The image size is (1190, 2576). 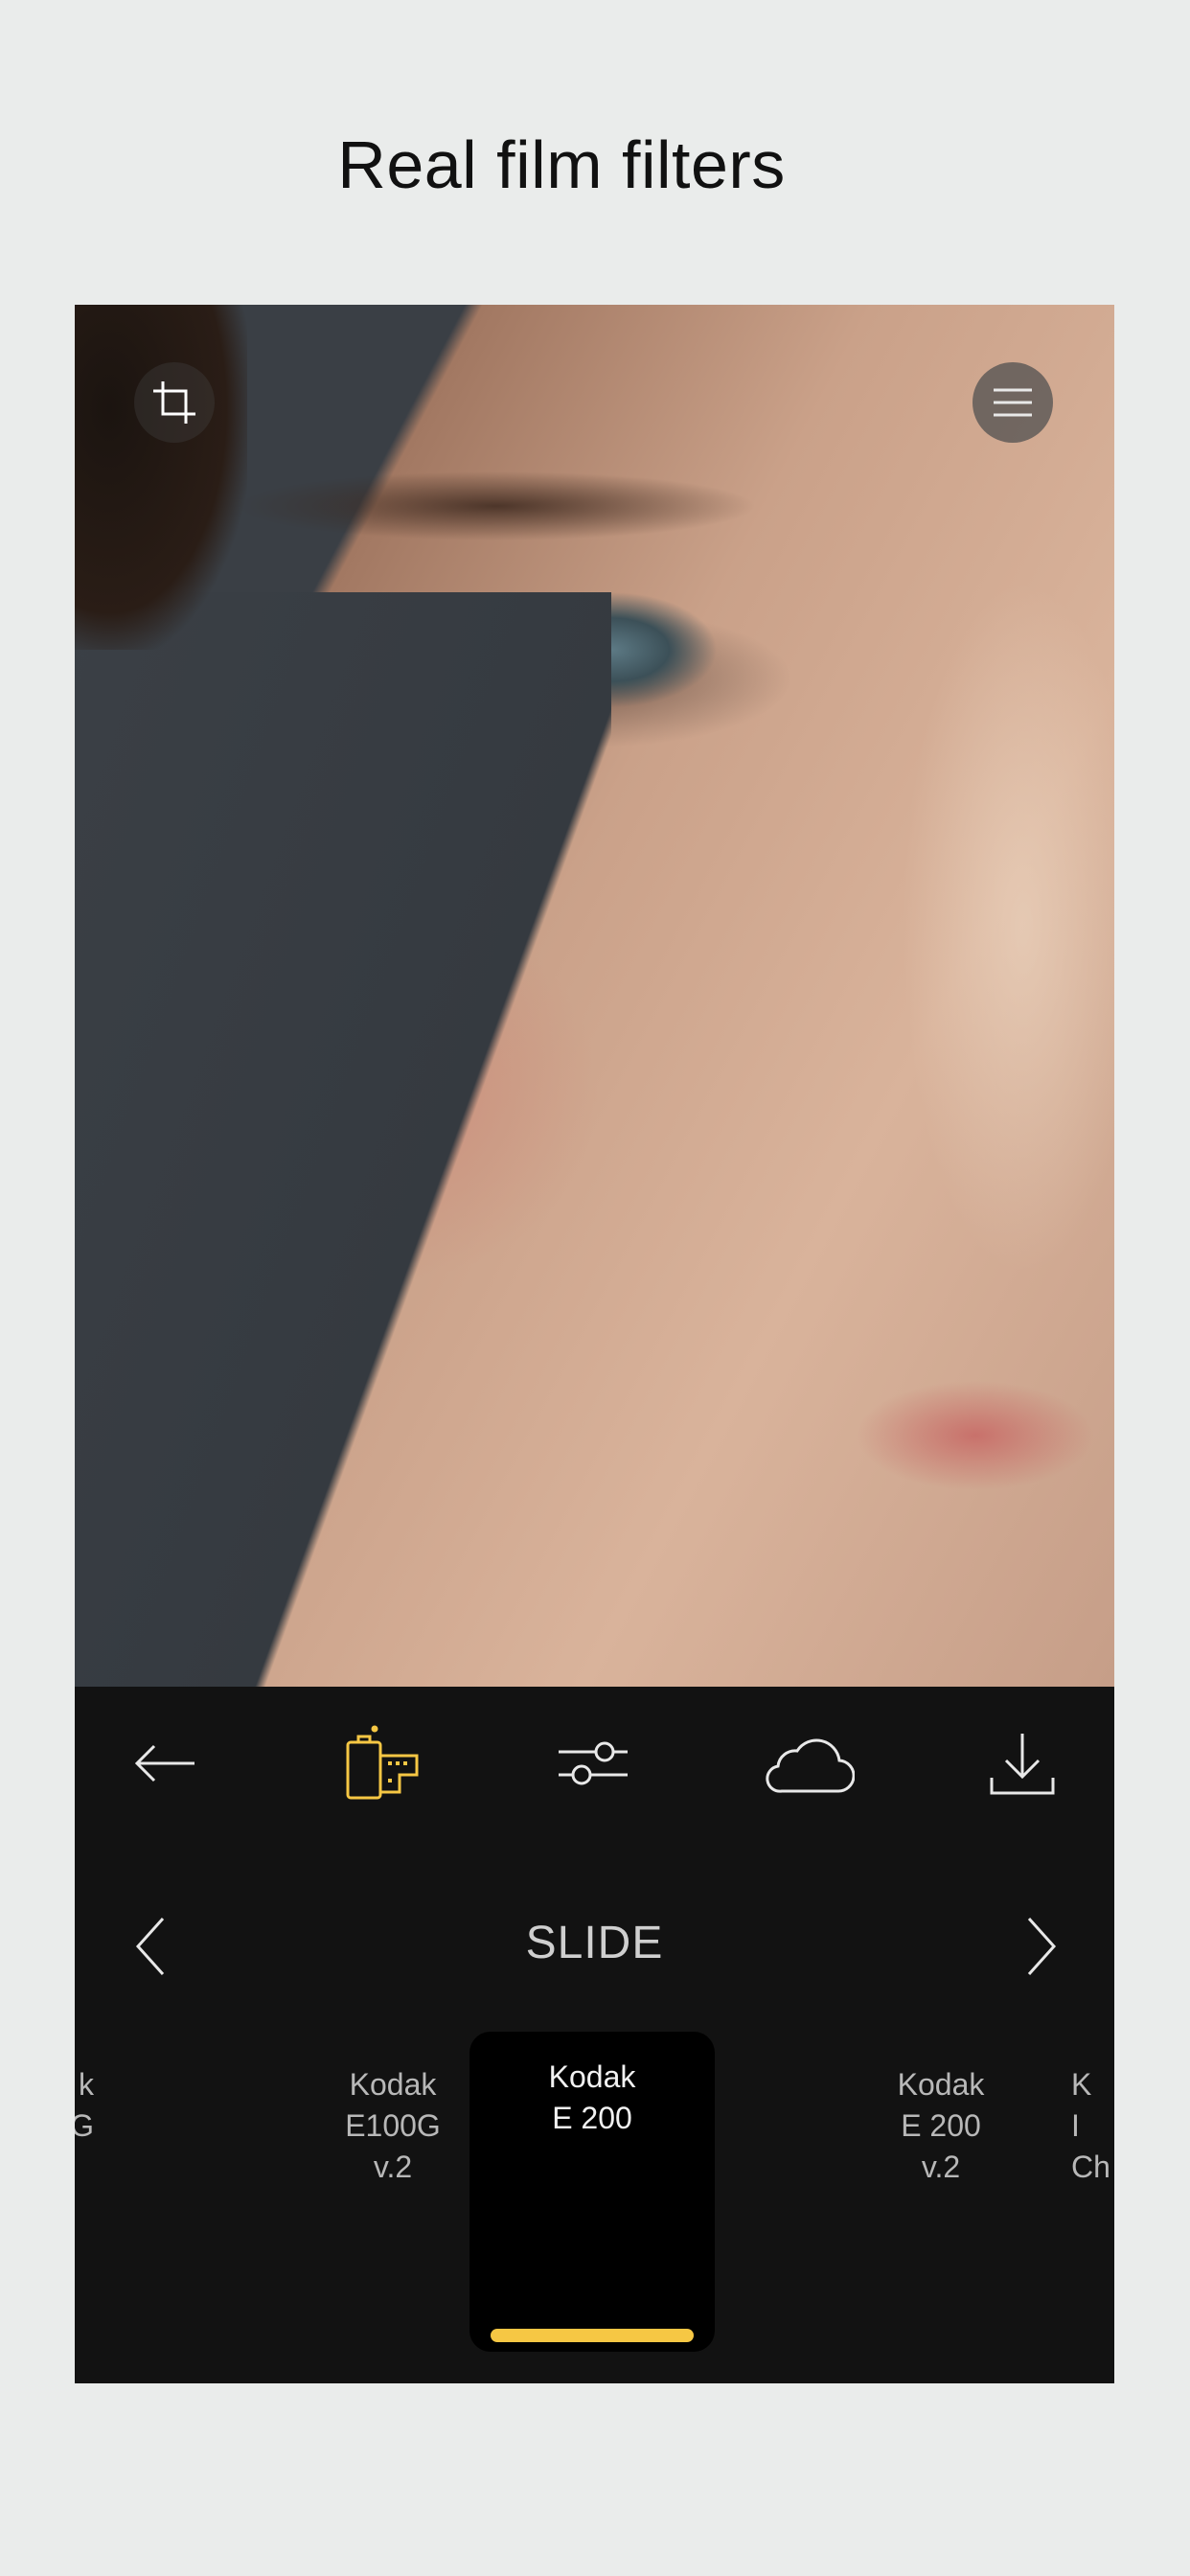 I want to click on film-button, so click(x=380, y=1763).